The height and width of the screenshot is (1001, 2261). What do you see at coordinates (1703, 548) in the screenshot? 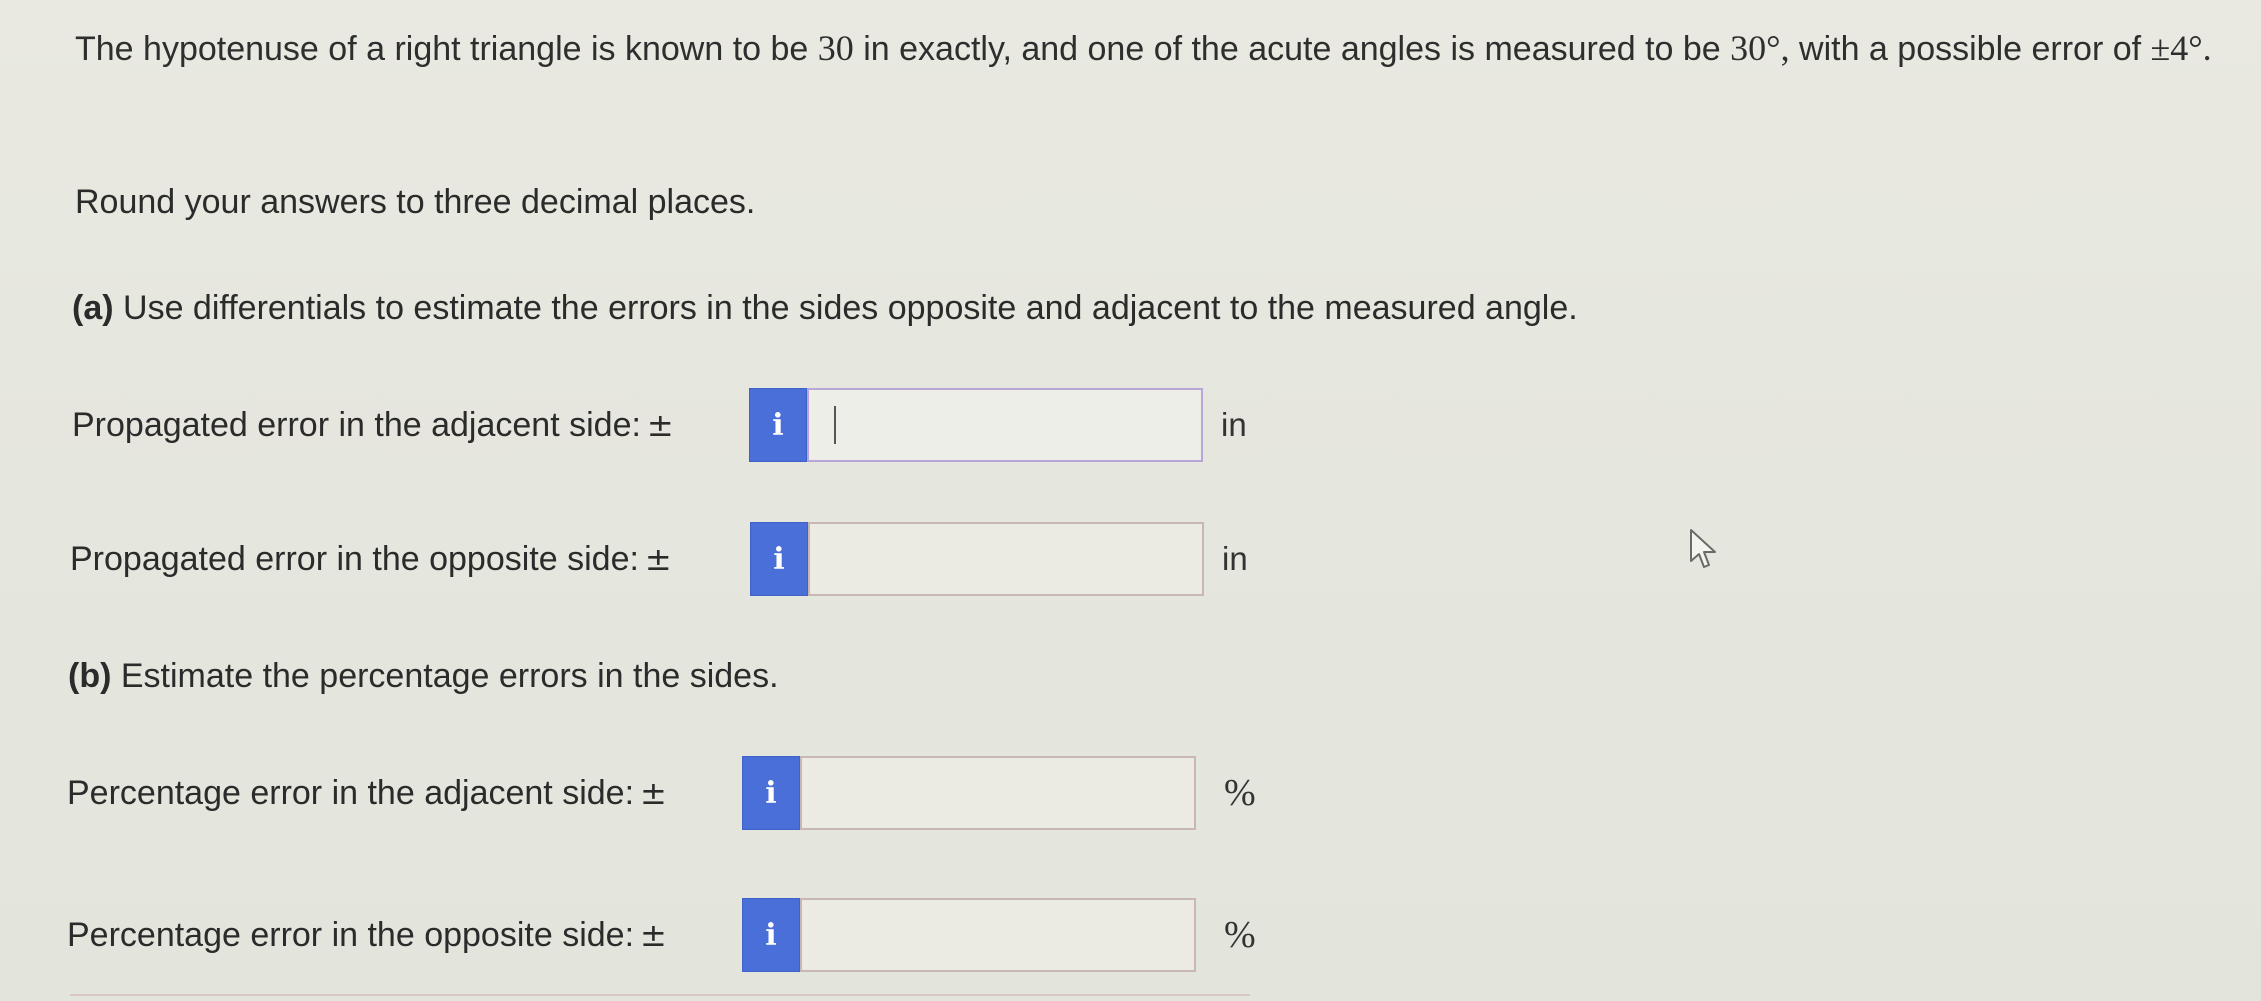
I see `mouse-pointer-icon` at bounding box center [1703, 548].